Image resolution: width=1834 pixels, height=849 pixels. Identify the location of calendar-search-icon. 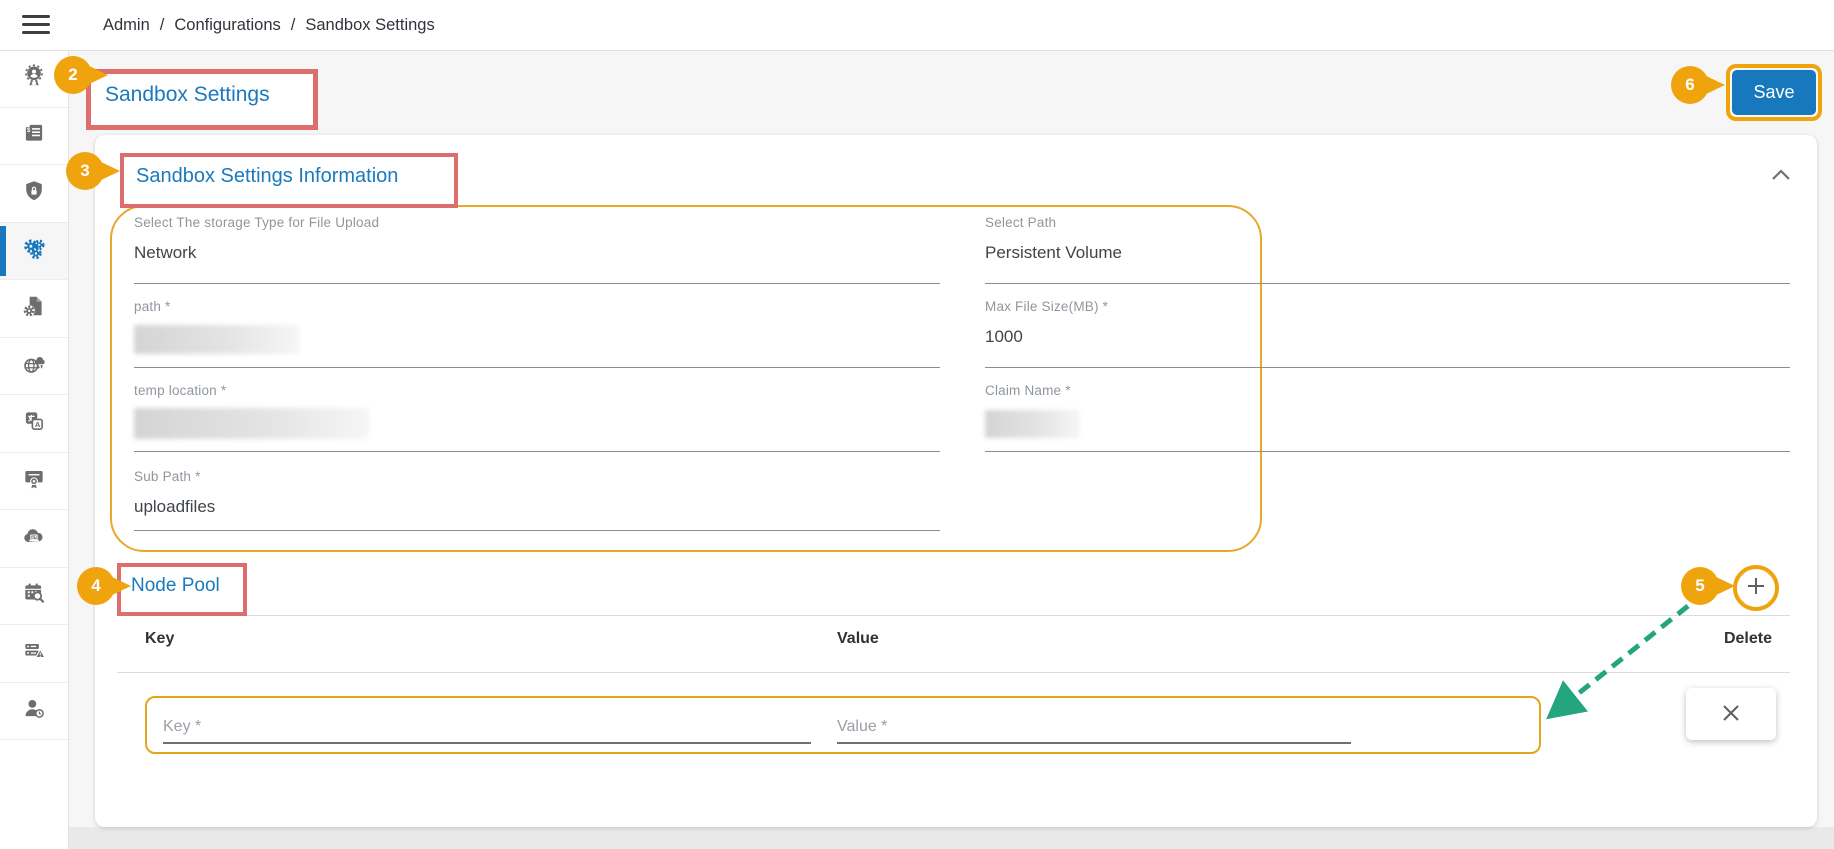
(34, 595).